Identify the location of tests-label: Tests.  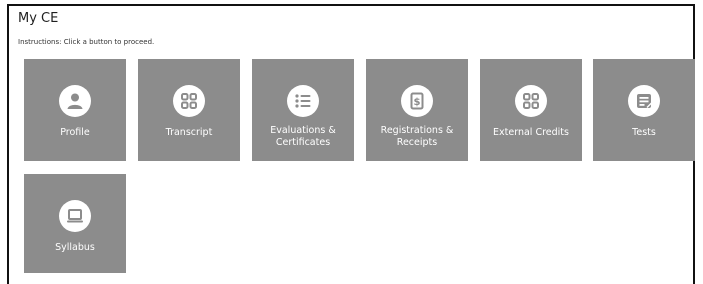
(644, 132).